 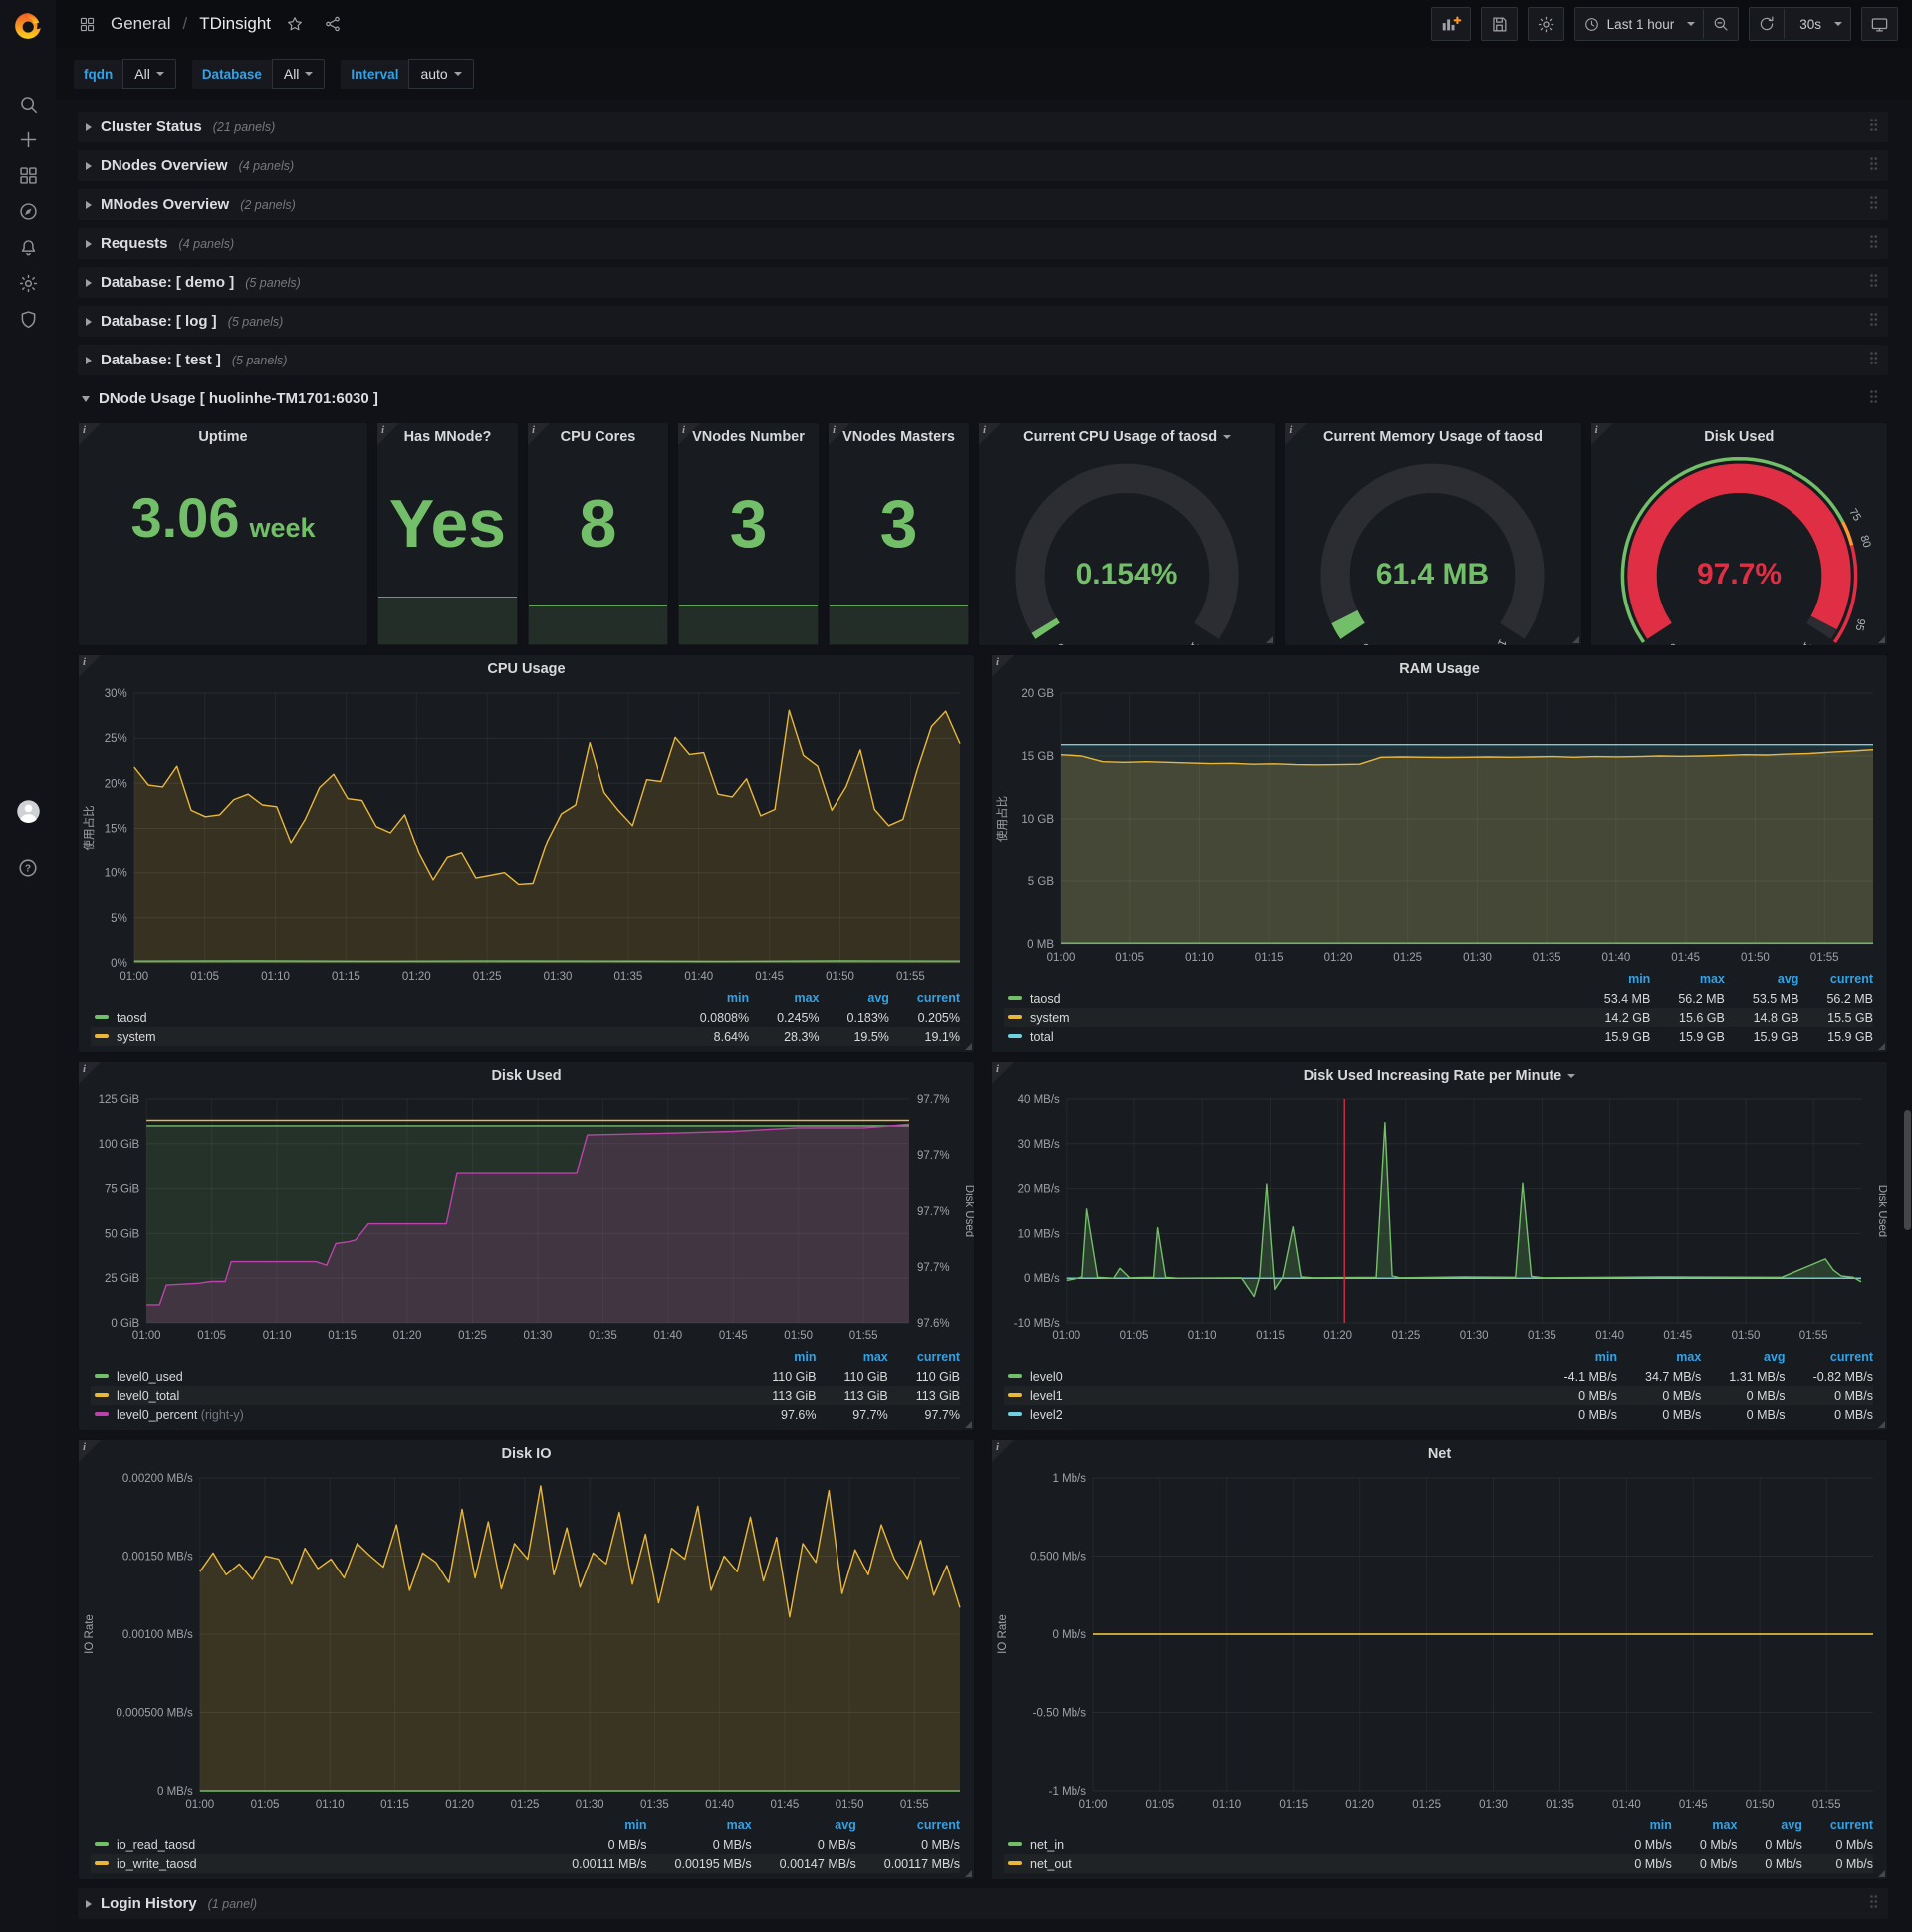 I want to click on row-title: Cluster Status, so click(x=151, y=127).